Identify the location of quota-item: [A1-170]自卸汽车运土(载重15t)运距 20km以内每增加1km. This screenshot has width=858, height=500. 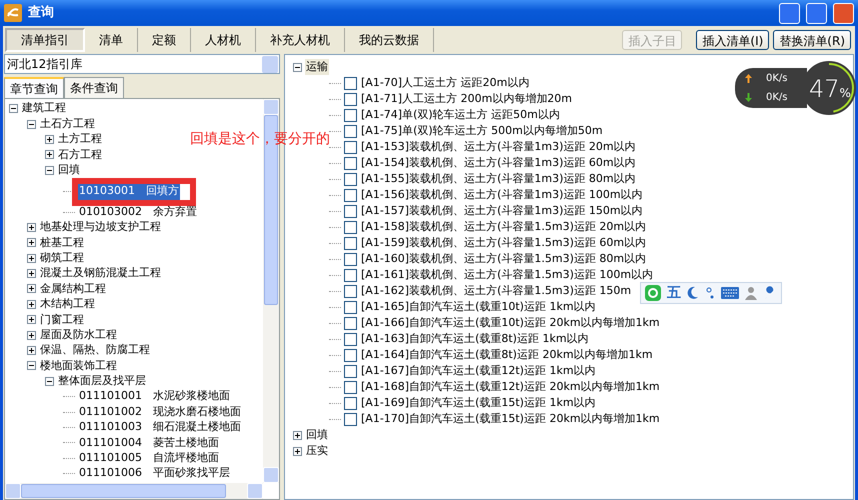
(510, 419).